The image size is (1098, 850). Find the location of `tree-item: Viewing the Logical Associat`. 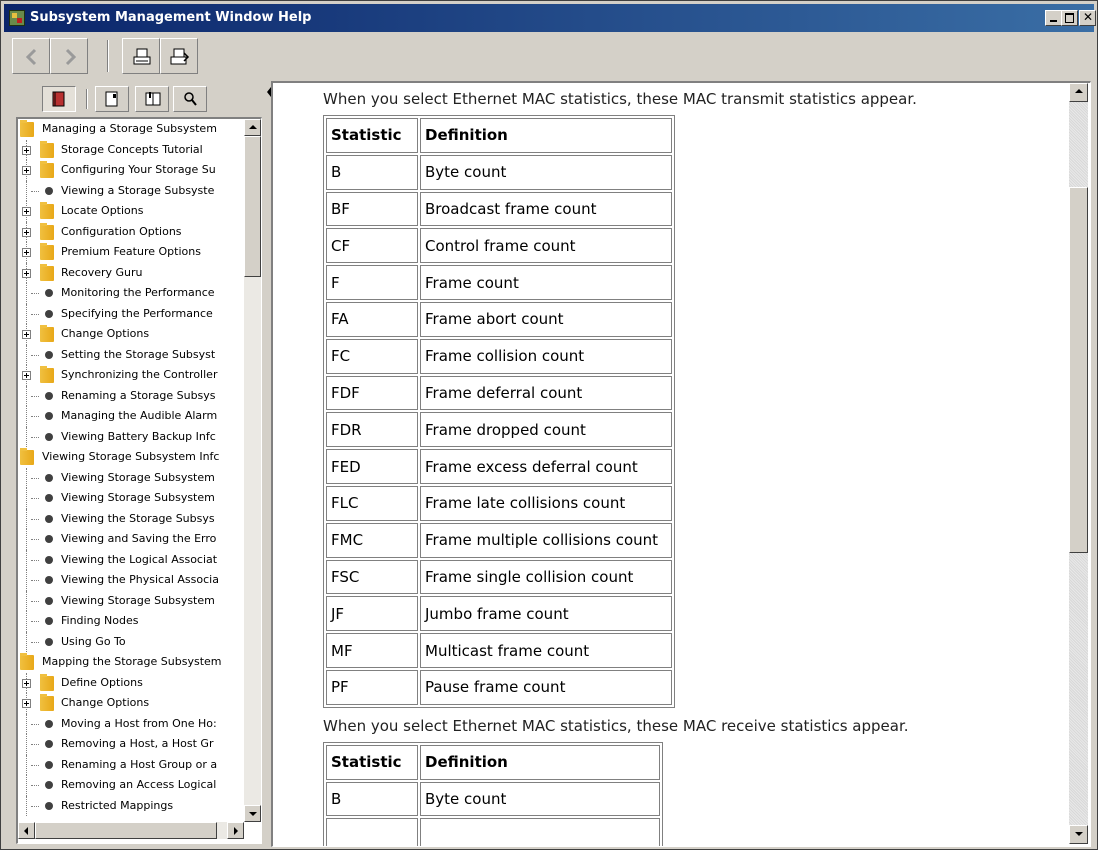

tree-item: Viewing the Logical Associat is located at coordinates (131, 559).